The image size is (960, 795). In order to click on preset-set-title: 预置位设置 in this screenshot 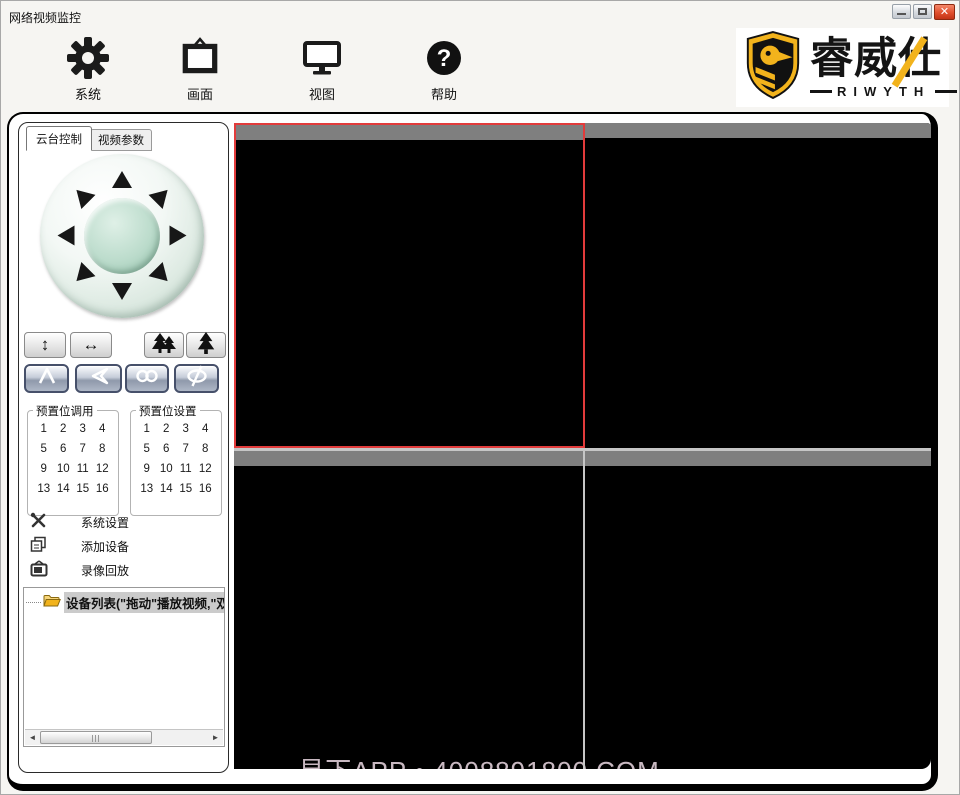, I will do `click(168, 411)`.